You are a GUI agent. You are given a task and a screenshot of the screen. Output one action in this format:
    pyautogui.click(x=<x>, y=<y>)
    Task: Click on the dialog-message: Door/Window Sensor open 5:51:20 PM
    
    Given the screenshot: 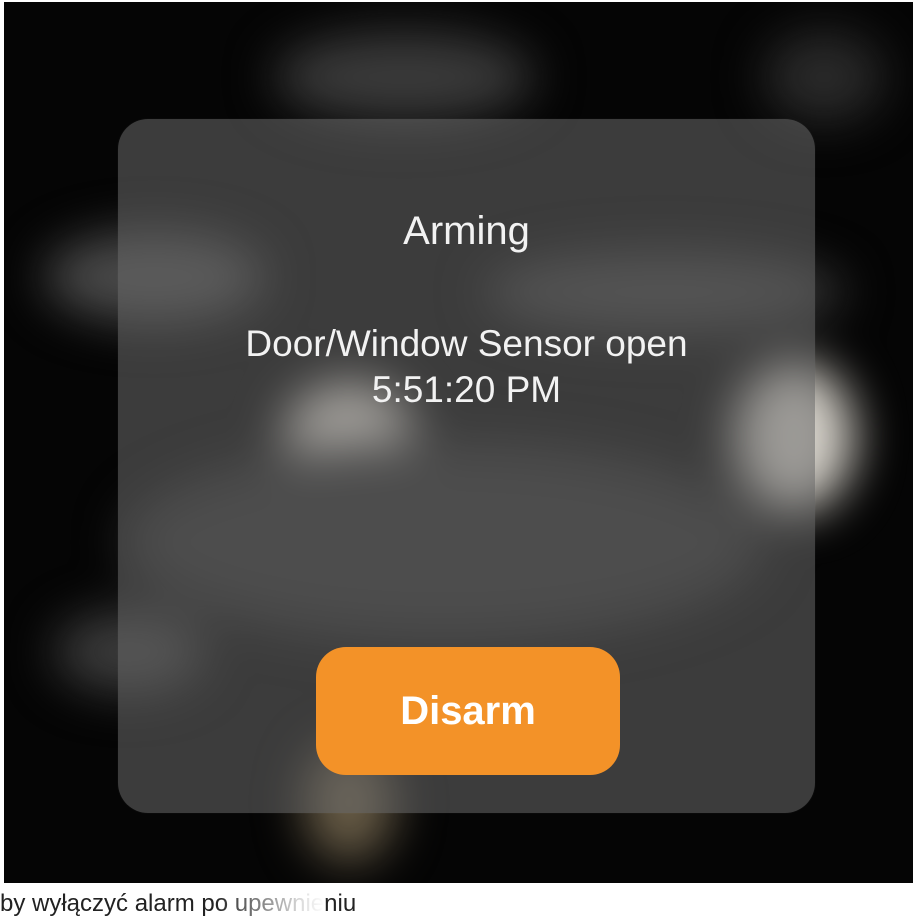 What is the action you would take?
    pyautogui.click(x=466, y=367)
    